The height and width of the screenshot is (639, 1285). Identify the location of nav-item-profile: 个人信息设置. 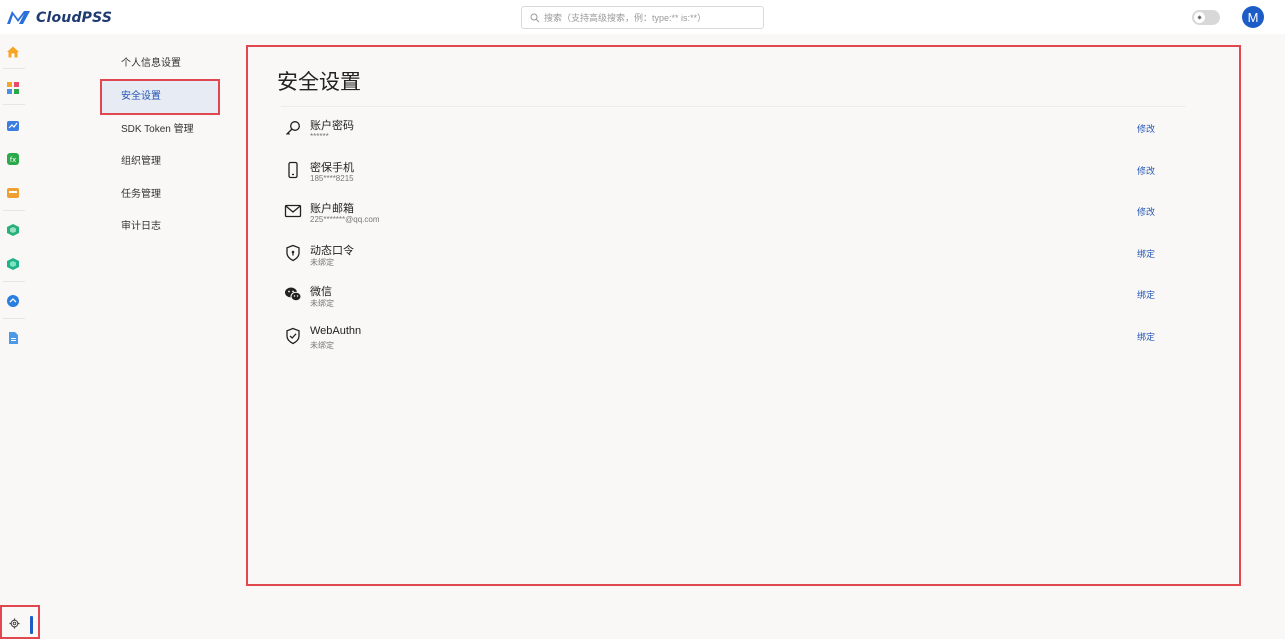
(160, 64).